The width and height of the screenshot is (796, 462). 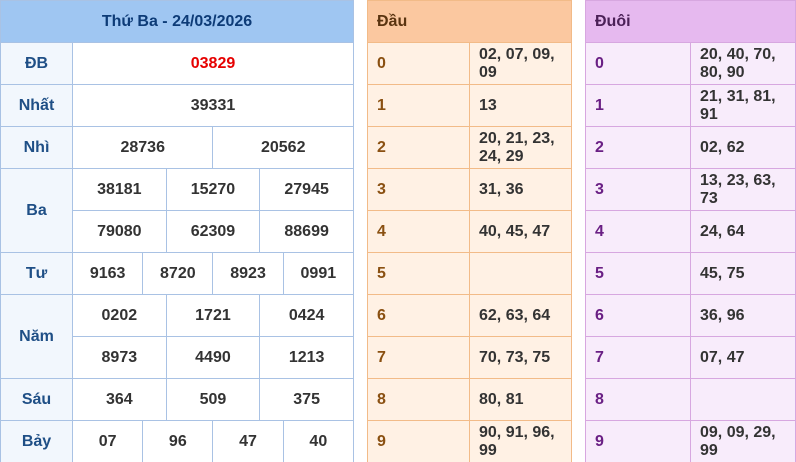 What do you see at coordinates (520, 147) in the screenshot?
I see `digit-values: 20, 21, 23, 24, 29` at bounding box center [520, 147].